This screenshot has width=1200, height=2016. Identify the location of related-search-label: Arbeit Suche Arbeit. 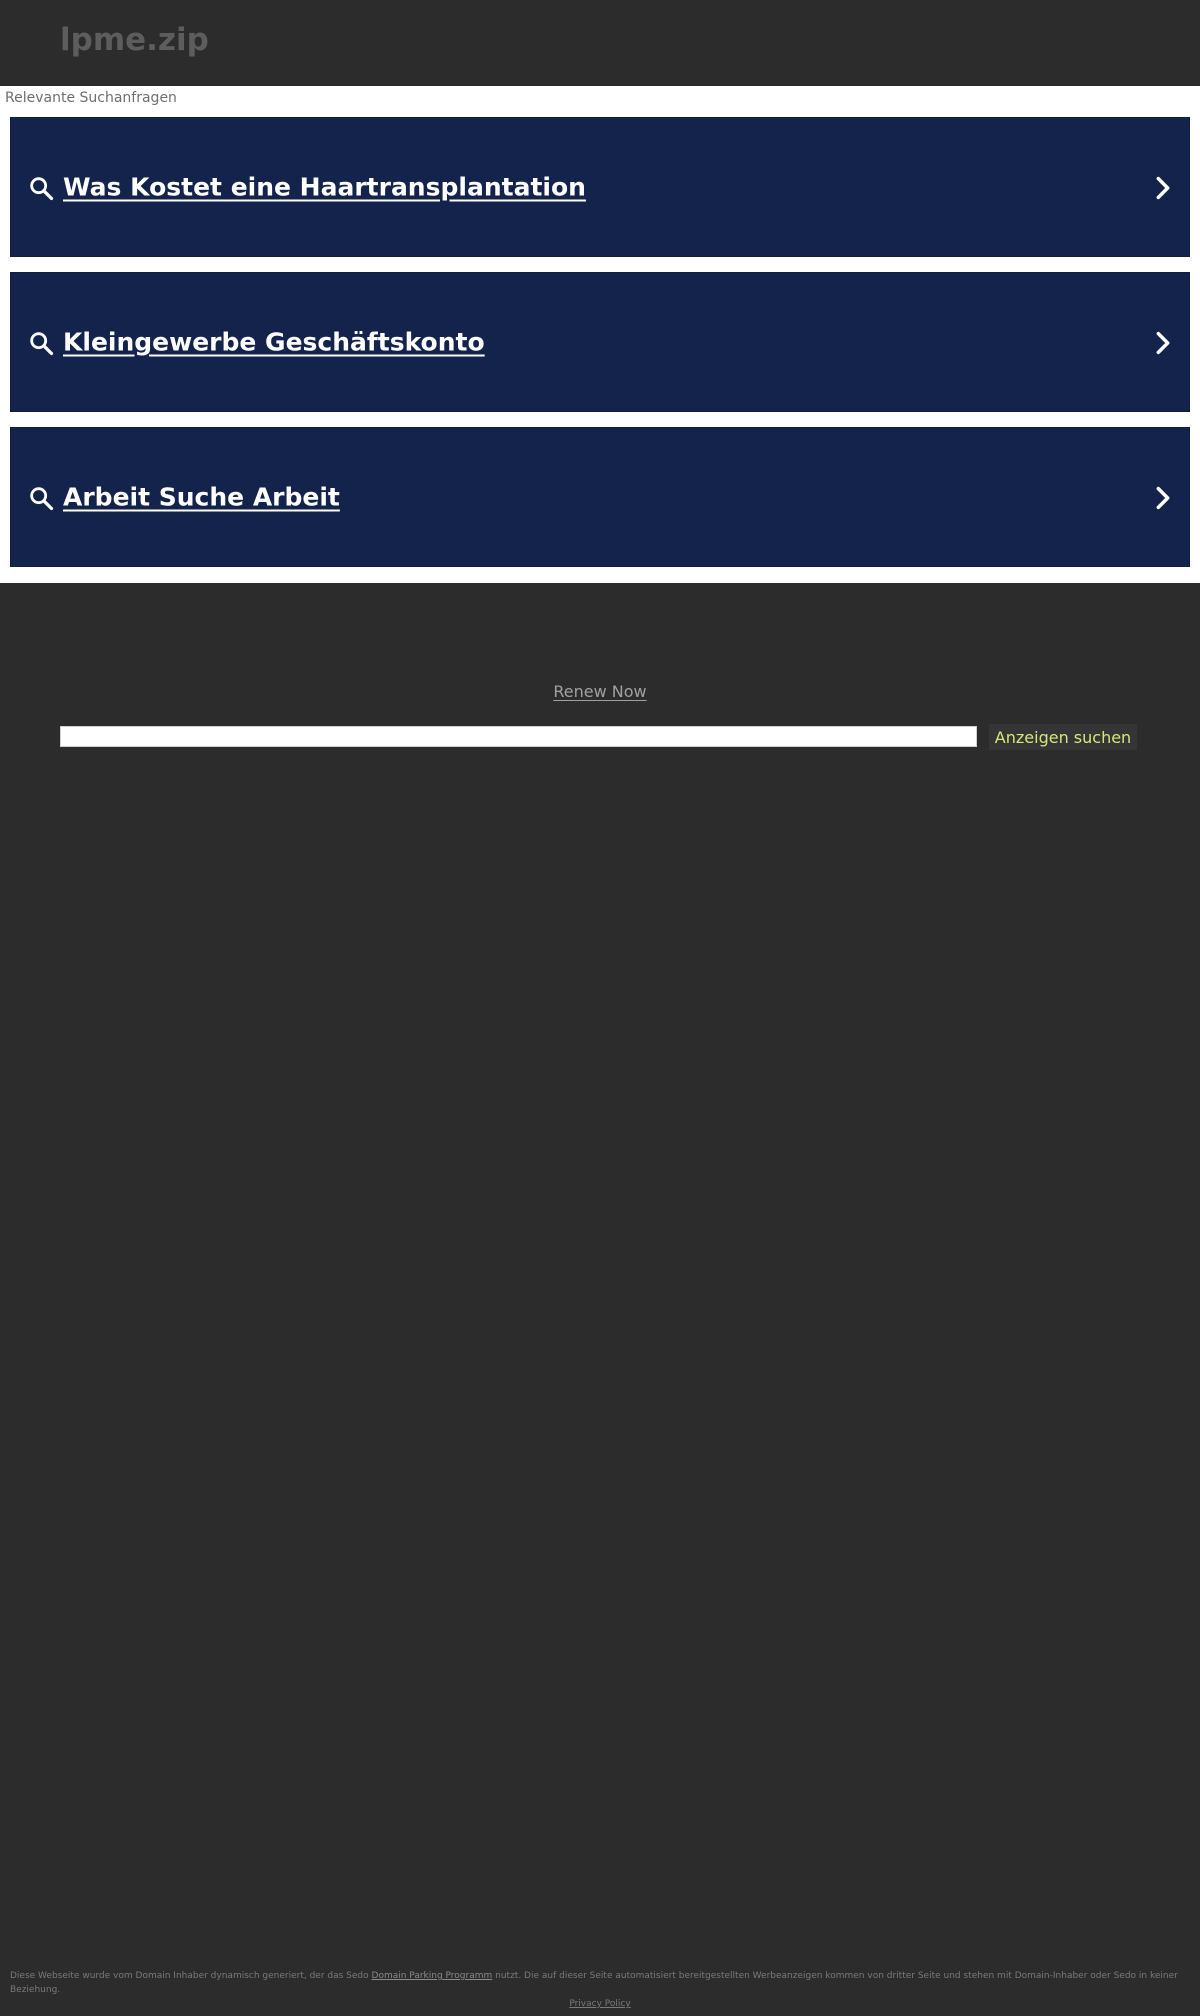
(201, 497).